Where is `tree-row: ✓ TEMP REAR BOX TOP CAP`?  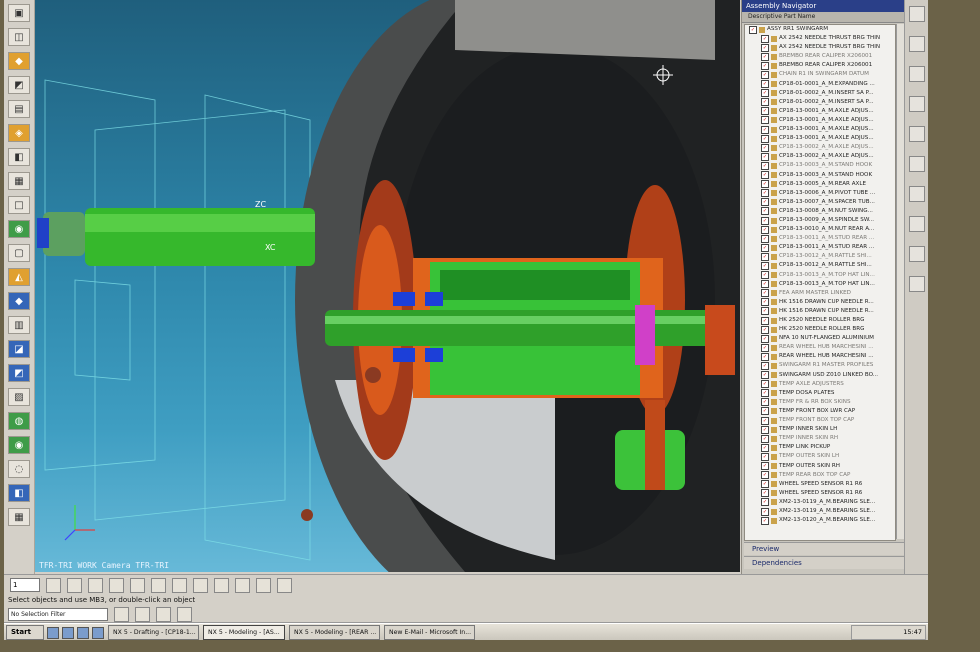 tree-row: ✓ TEMP REAR BOX TOP CAP is located at coordinates (820, 475).